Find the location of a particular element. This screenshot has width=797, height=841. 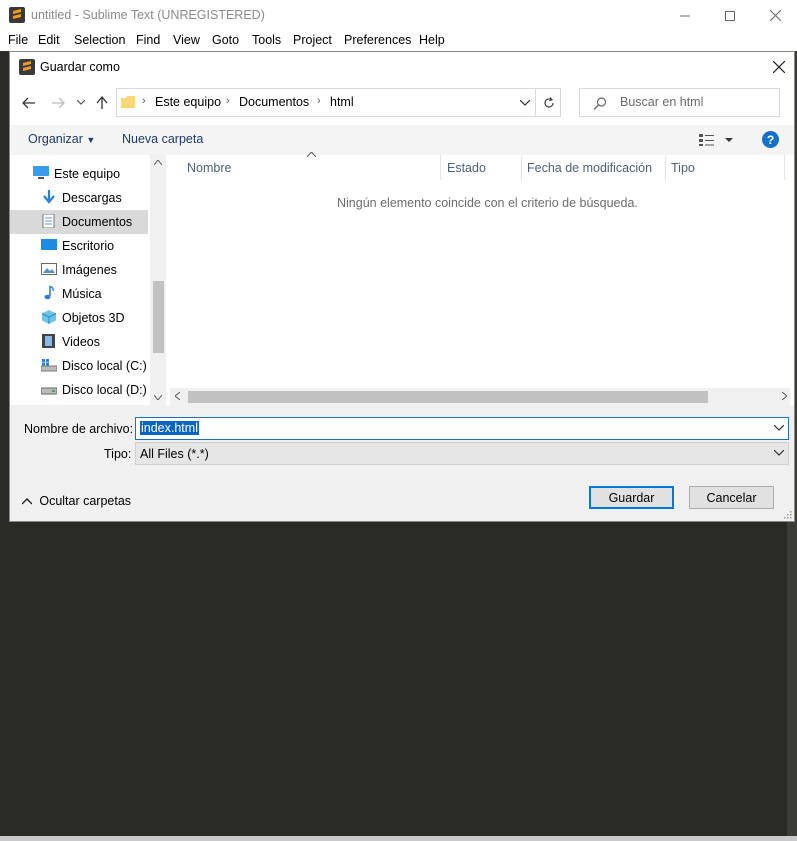

nav-item-imagenes: Imágenes is located at coordinates (79, 270).